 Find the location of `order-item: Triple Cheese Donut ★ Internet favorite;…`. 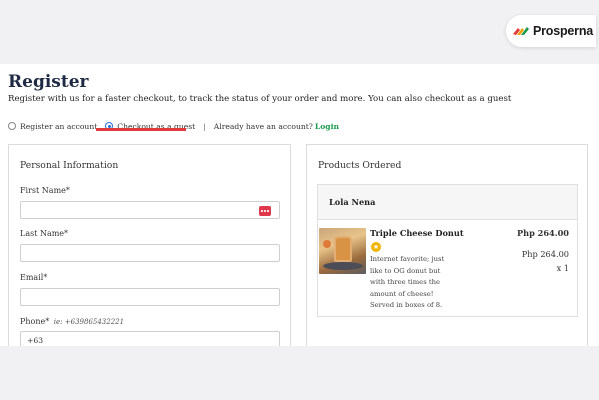

order-item: Triple Cheese Donut ★ Internet favorite;… is located at coordinates (447, 268).